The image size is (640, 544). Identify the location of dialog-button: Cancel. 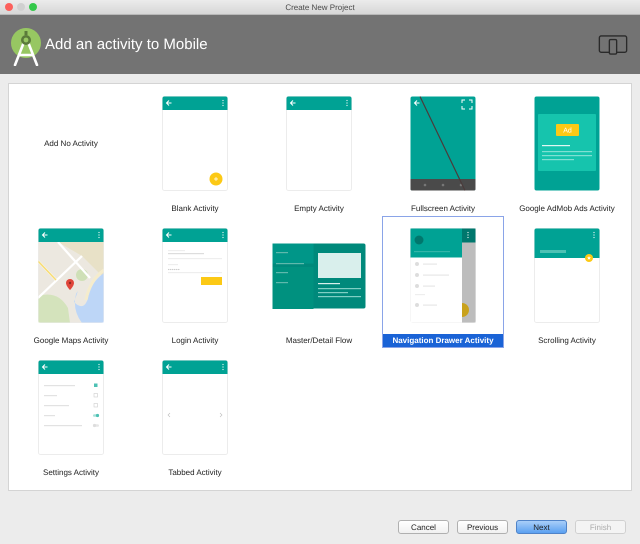
(423, 527).